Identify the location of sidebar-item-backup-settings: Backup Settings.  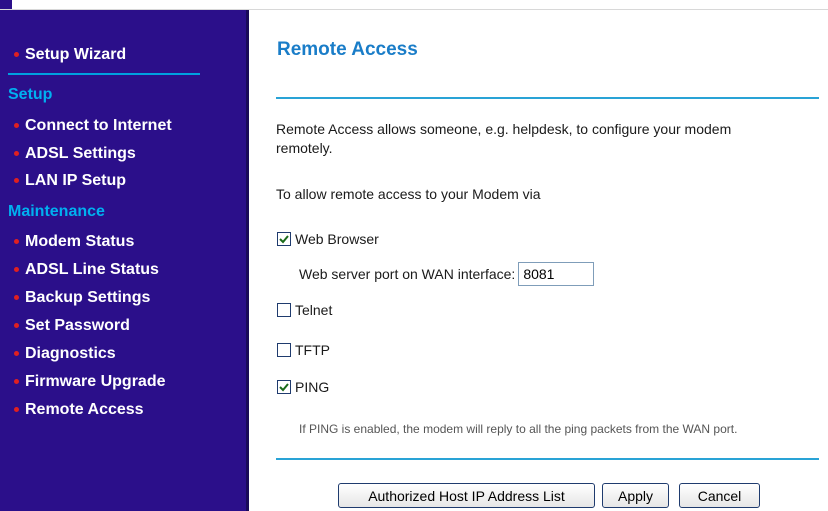
(82, 298).